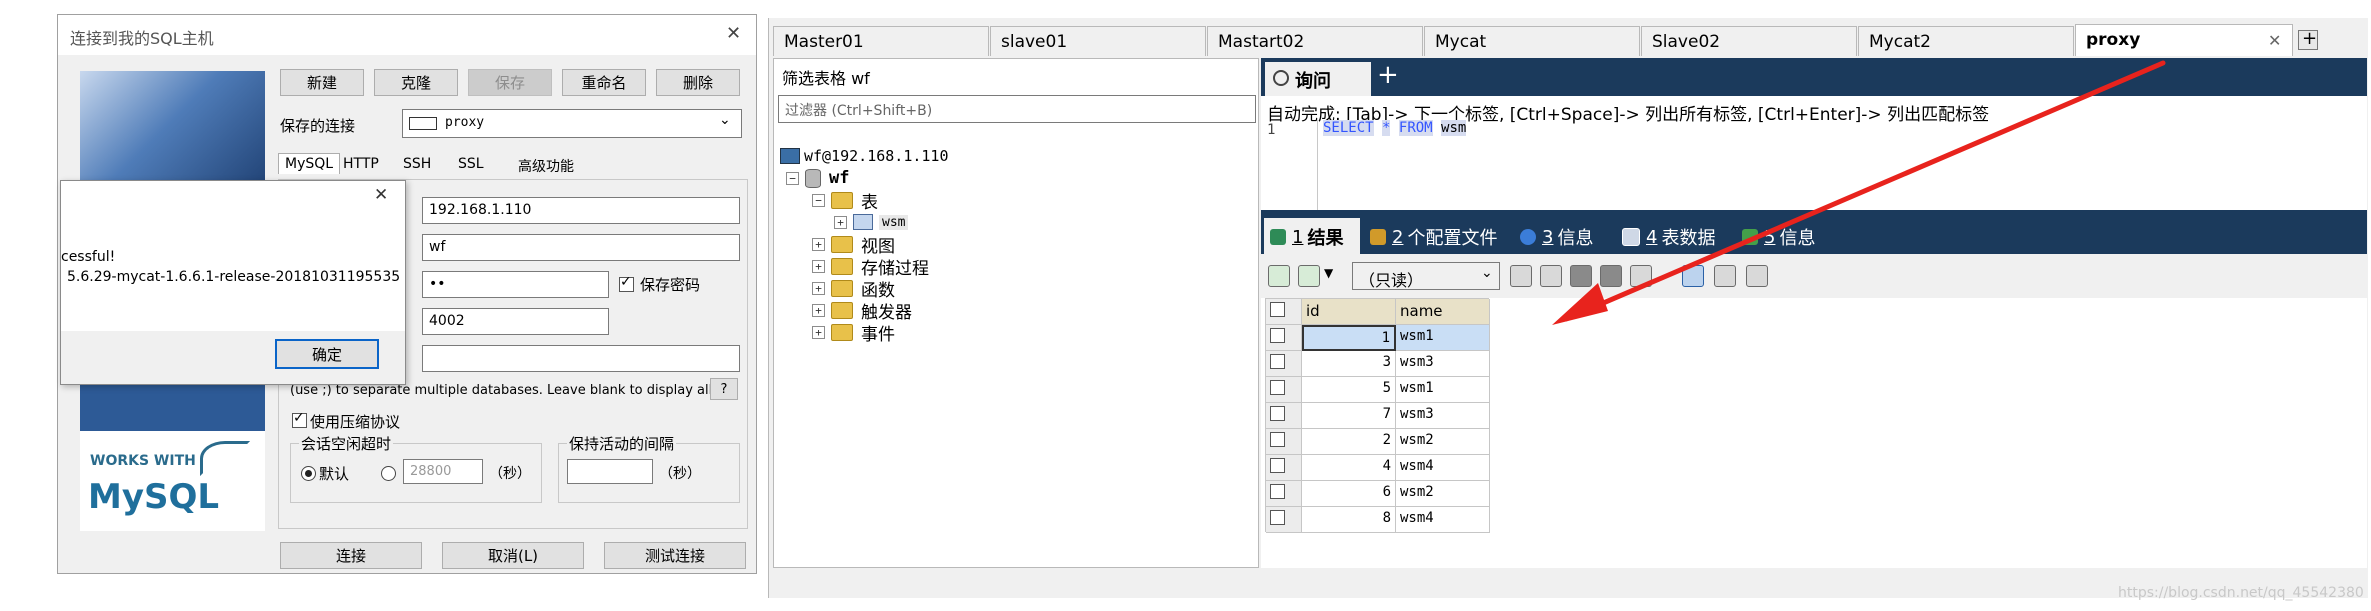  Describe the element at coordinates (870, 267) in the screenshot. I see `tree-procs: + 存储过程` at that location.